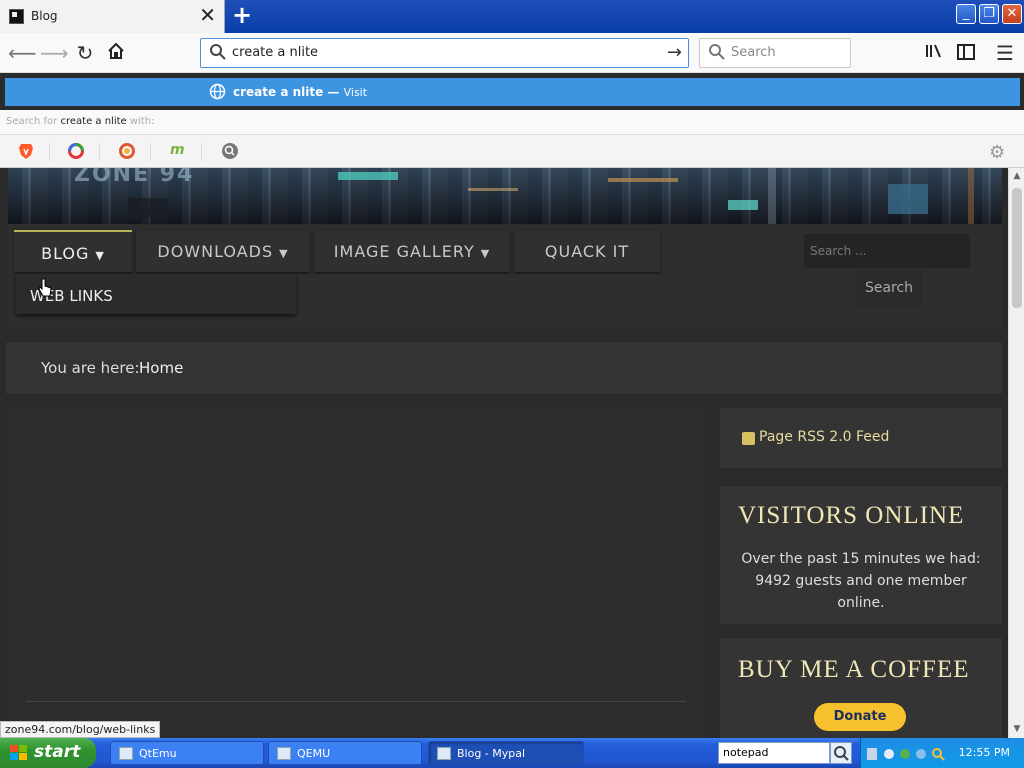 This screenshot has width=1024, height=768. What do you see at coordinates (1012, 14) in the screenshot?
I see `close-window-button: ✕` at bounding box center [1012, 14].